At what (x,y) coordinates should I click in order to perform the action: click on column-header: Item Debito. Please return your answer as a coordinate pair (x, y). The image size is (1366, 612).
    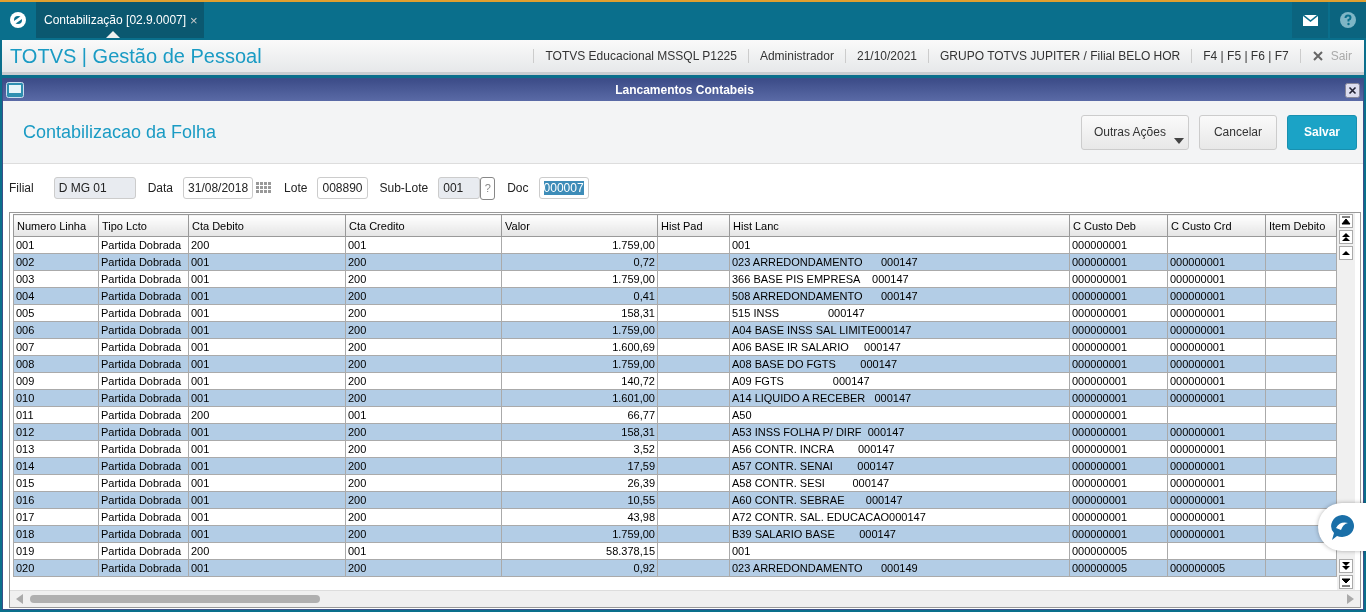
    Looking at the image, I should click on (1301, 225).